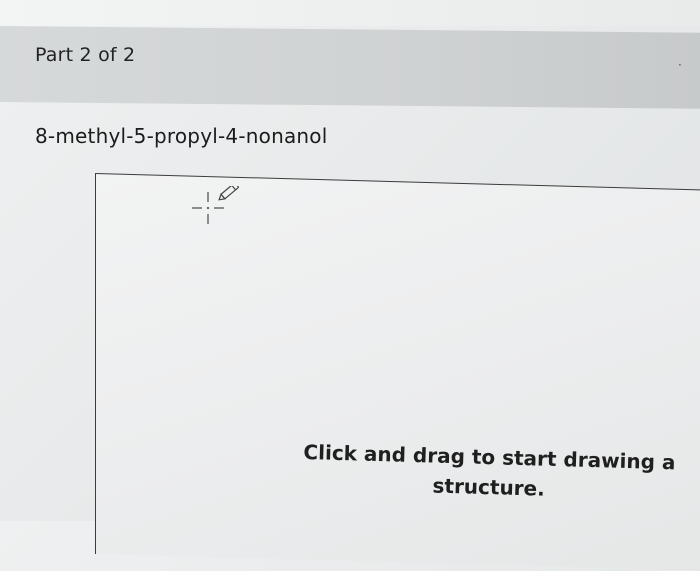  Describe the element at coordinates (350, 67) in the screenshot. I see `part-header` at that location.